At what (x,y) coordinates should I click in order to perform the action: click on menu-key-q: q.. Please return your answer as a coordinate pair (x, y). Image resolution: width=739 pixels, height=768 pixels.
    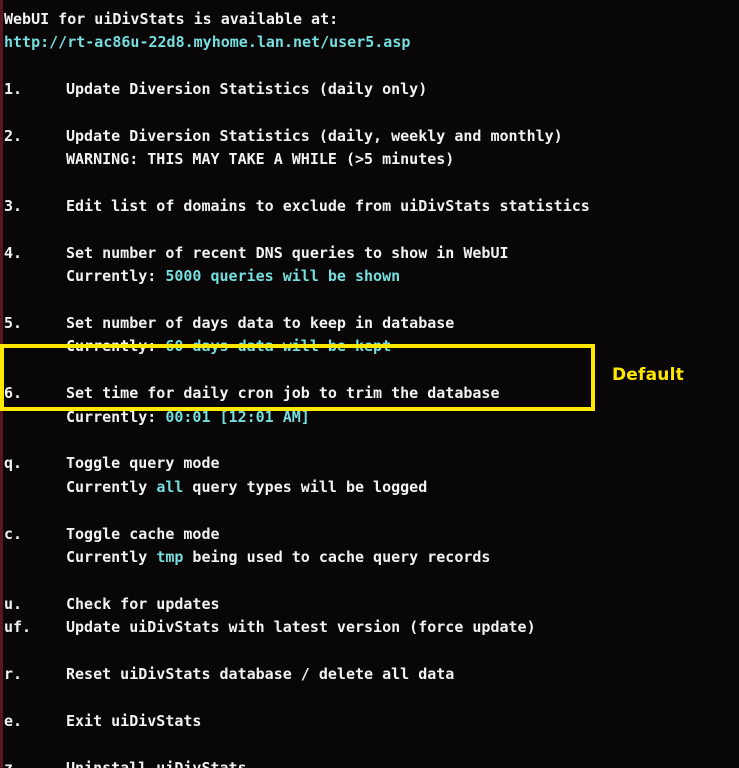
    Looking at the image, I should click on (13, 463).